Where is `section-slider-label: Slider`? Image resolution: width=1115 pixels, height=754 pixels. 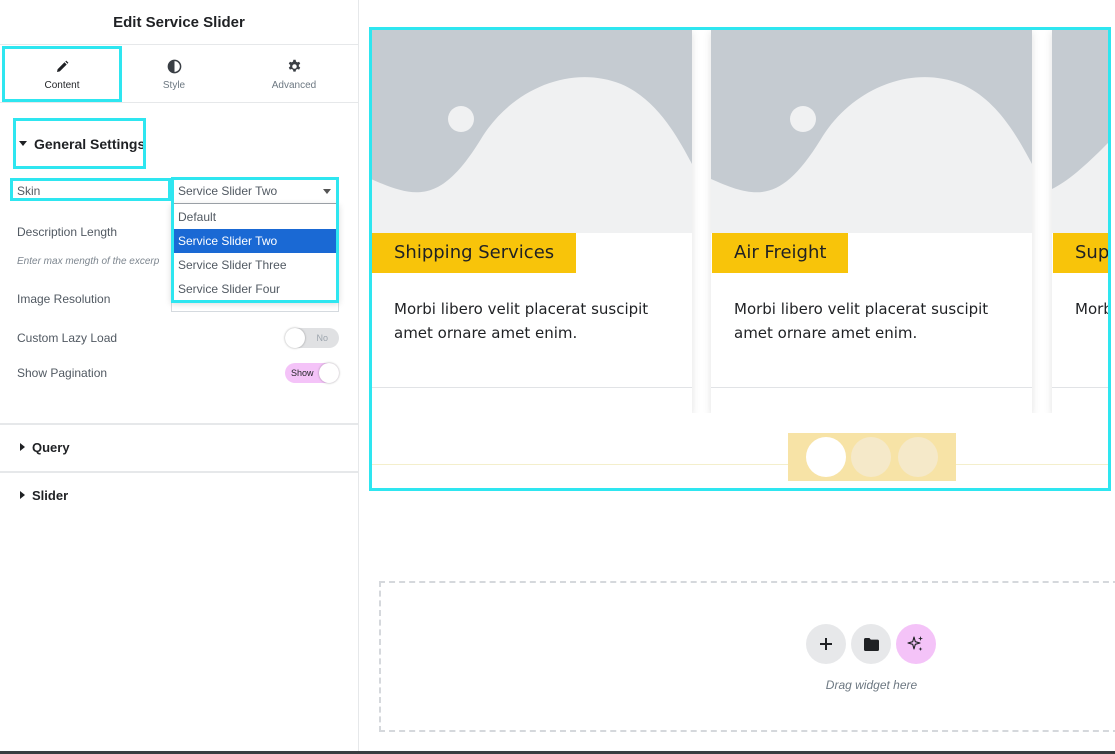
section-slider-label: Slider is located at coordinates (50, 495).